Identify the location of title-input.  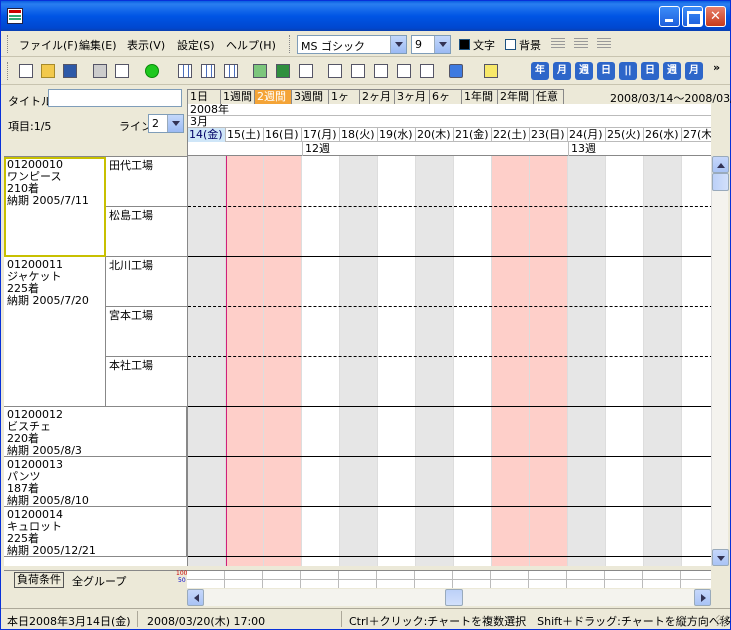
(115, 98).